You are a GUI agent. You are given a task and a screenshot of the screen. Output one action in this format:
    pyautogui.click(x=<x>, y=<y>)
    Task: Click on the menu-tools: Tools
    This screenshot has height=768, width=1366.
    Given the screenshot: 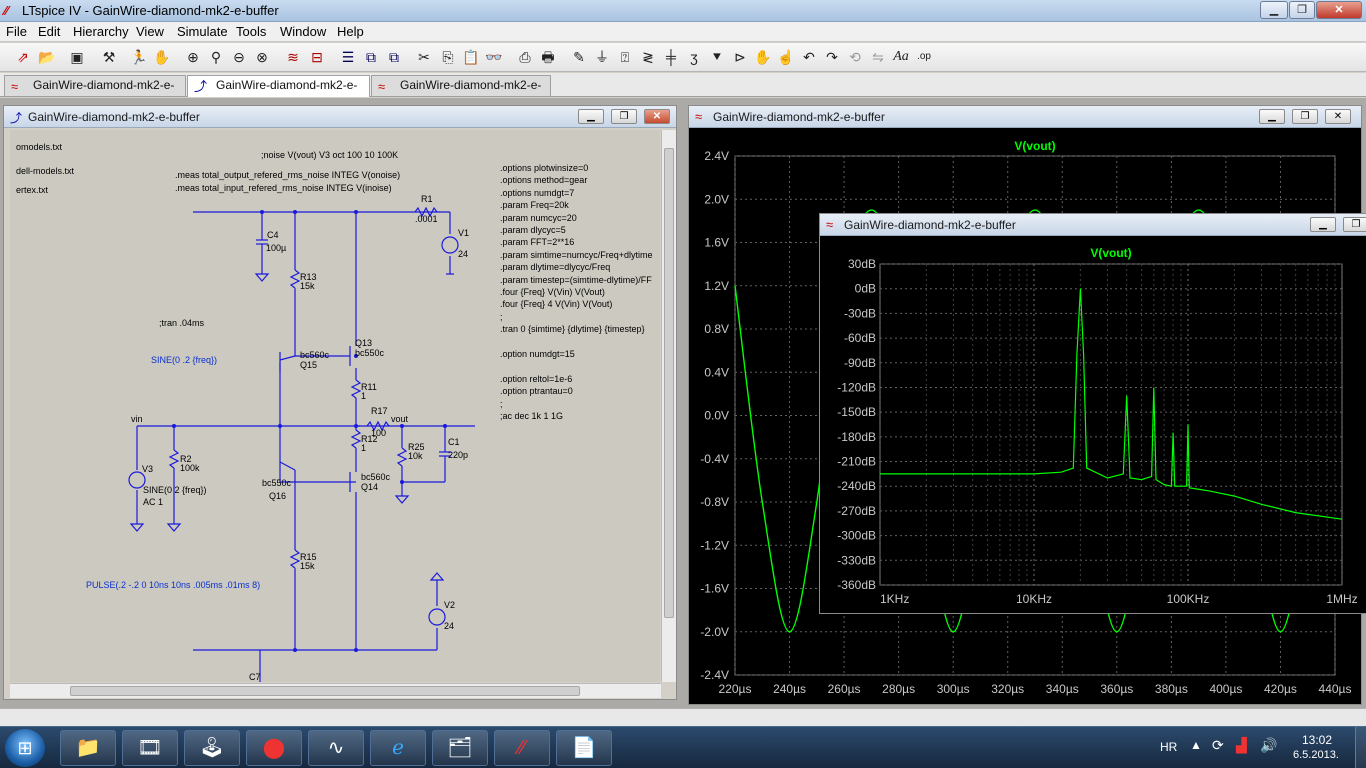 What is the action you would take?
    pyautogui.click(x=251, y=31)
    